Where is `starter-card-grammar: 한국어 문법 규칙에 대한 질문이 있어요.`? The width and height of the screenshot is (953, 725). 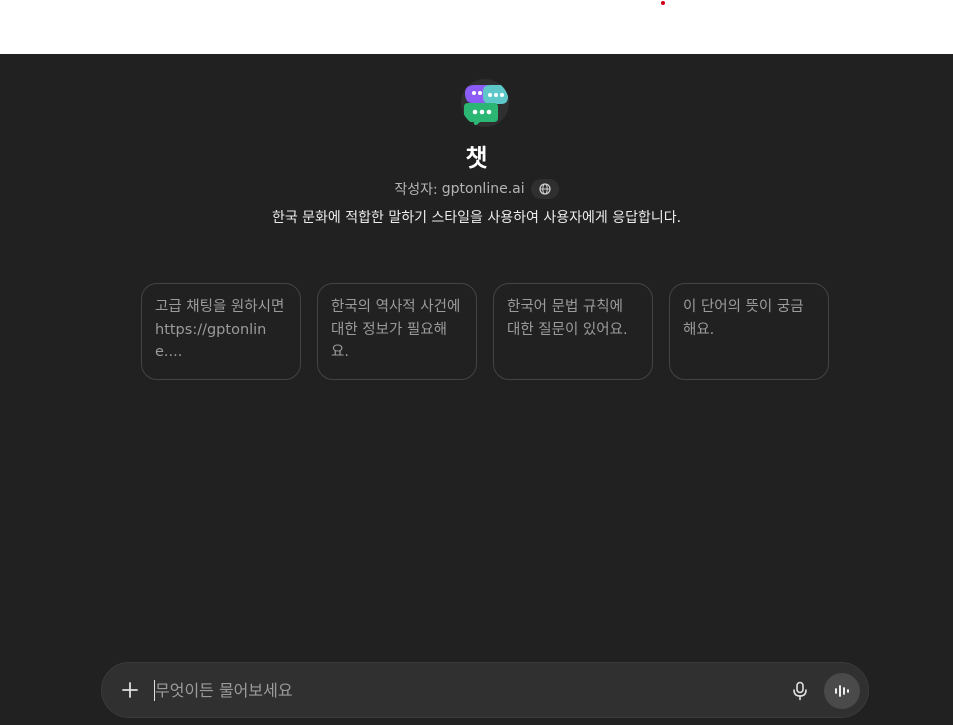 starter-card-grammar: 한국어 문법 규칙에 대한 질문이 있어요. is located at coordinates (573, 331).